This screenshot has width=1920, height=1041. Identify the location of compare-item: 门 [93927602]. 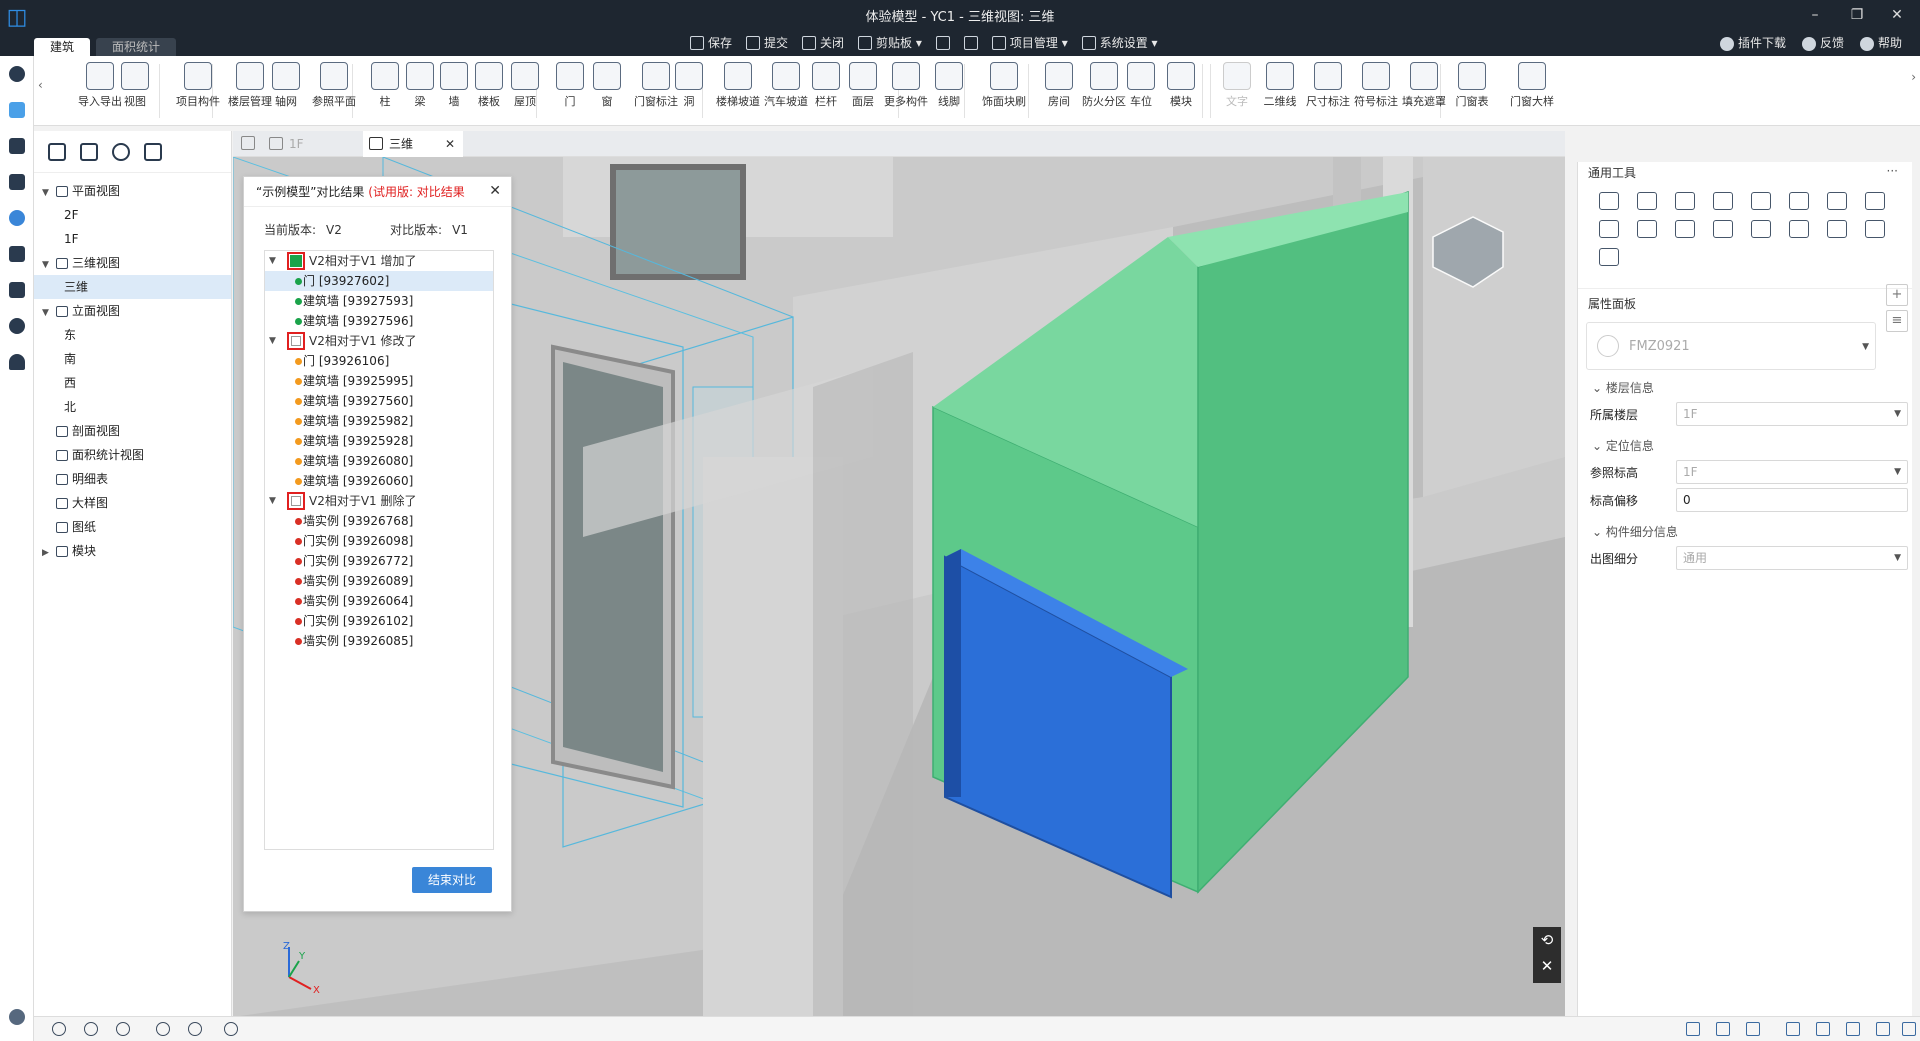
(379, 281).